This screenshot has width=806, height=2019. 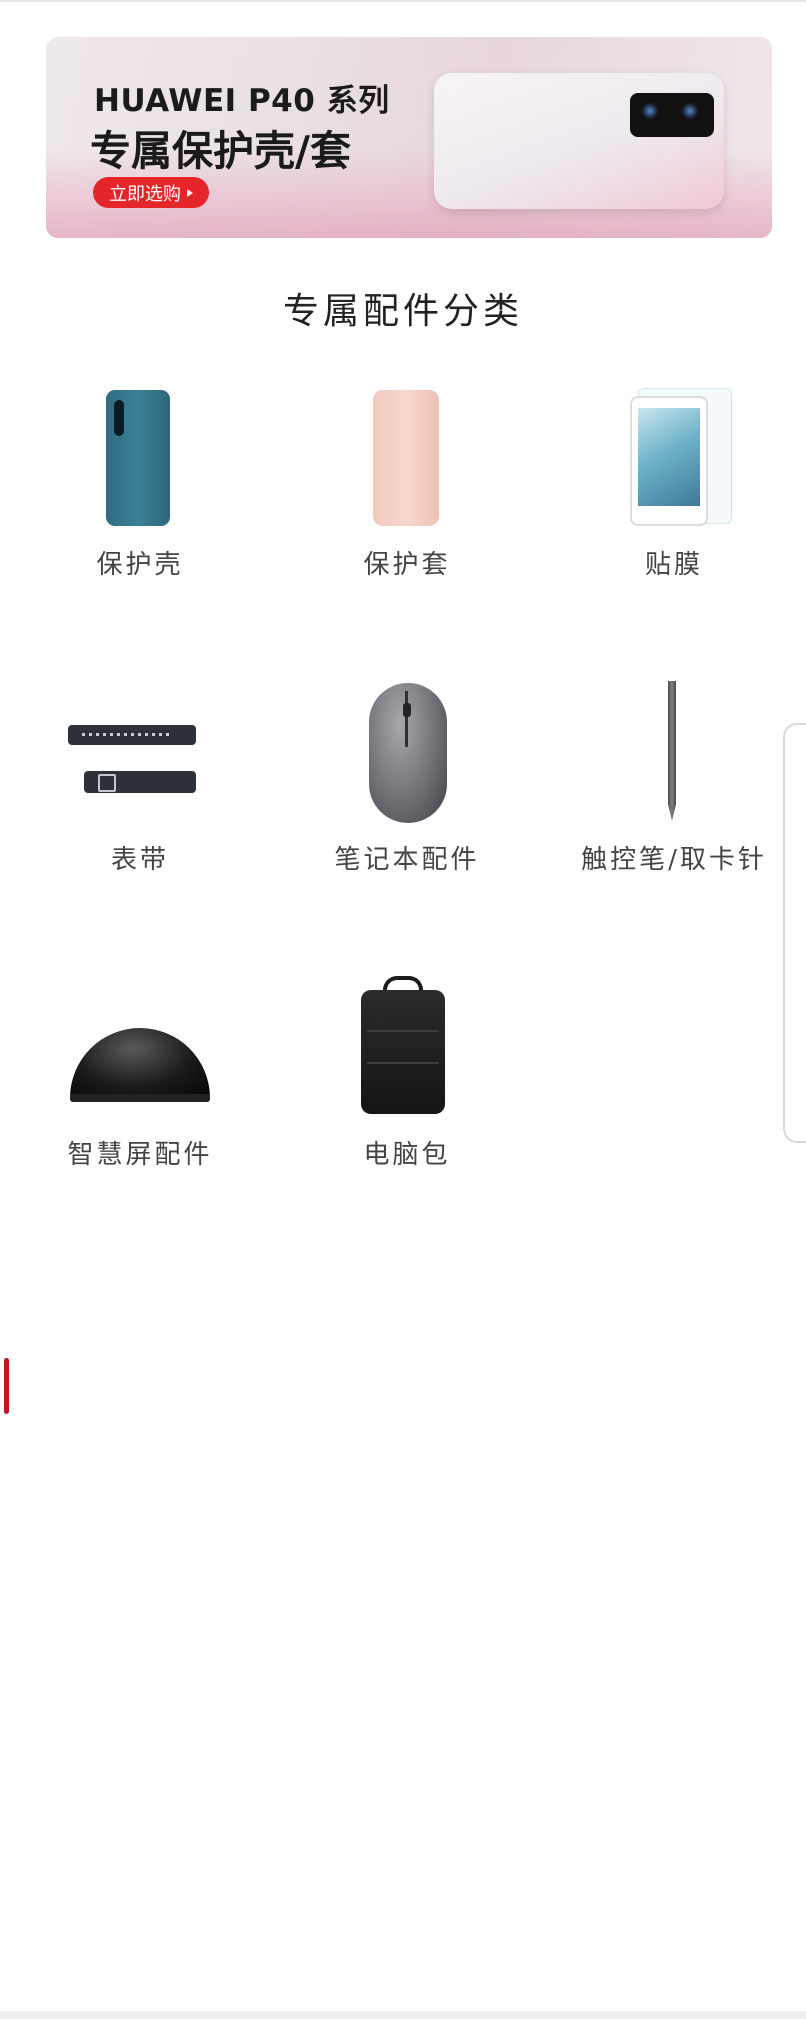 What do you see at coordinates (140, 748) in the screenshot?
I see `watch-strap-icon` at bounding box center [140, 748].